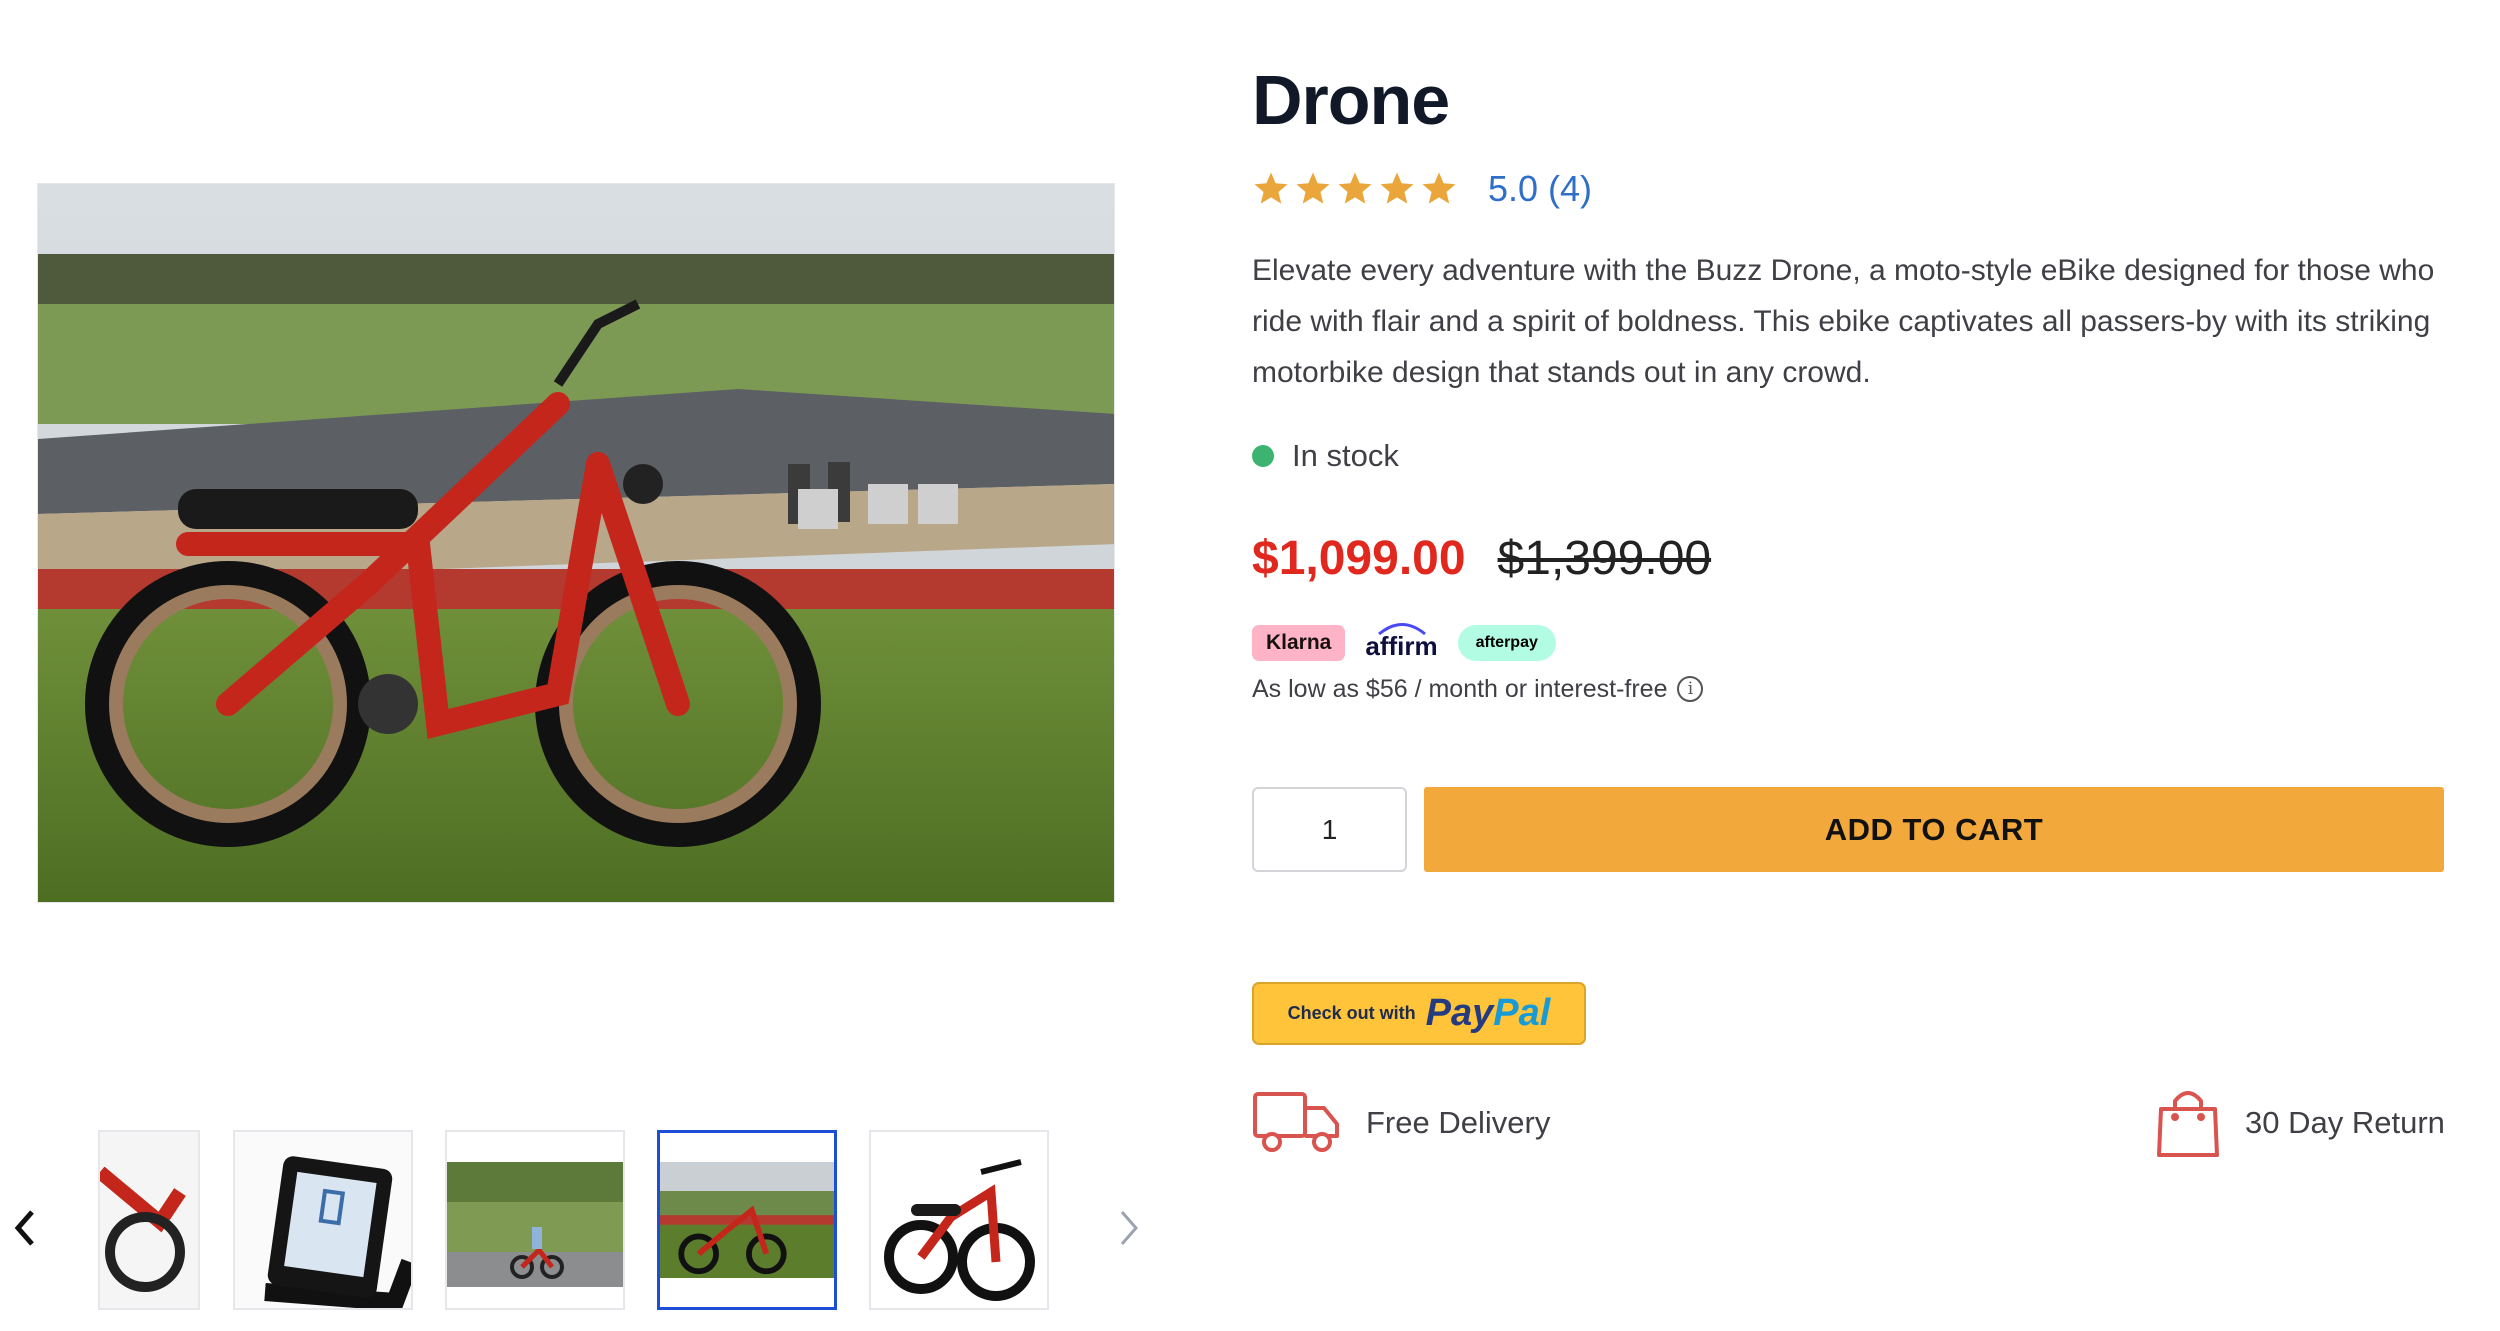  Describe the element at coordinates (1351, 1013) in the screenshot. I see `paypal-prefix: Check out with` at that location.